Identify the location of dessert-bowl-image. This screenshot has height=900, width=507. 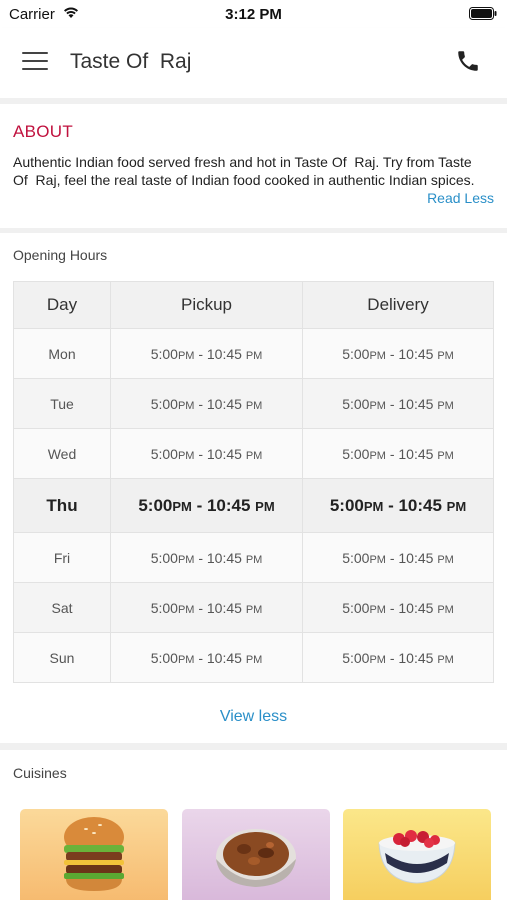
(417, 857).